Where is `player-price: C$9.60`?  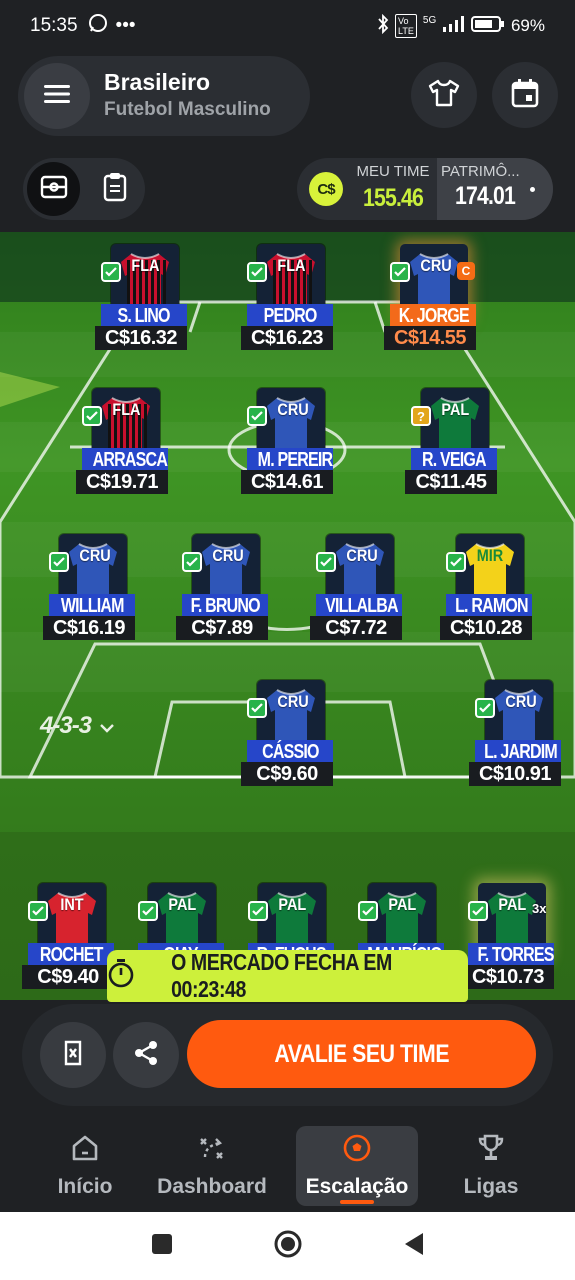
player-price: C$9.60 is located at coordinates (287, 774).